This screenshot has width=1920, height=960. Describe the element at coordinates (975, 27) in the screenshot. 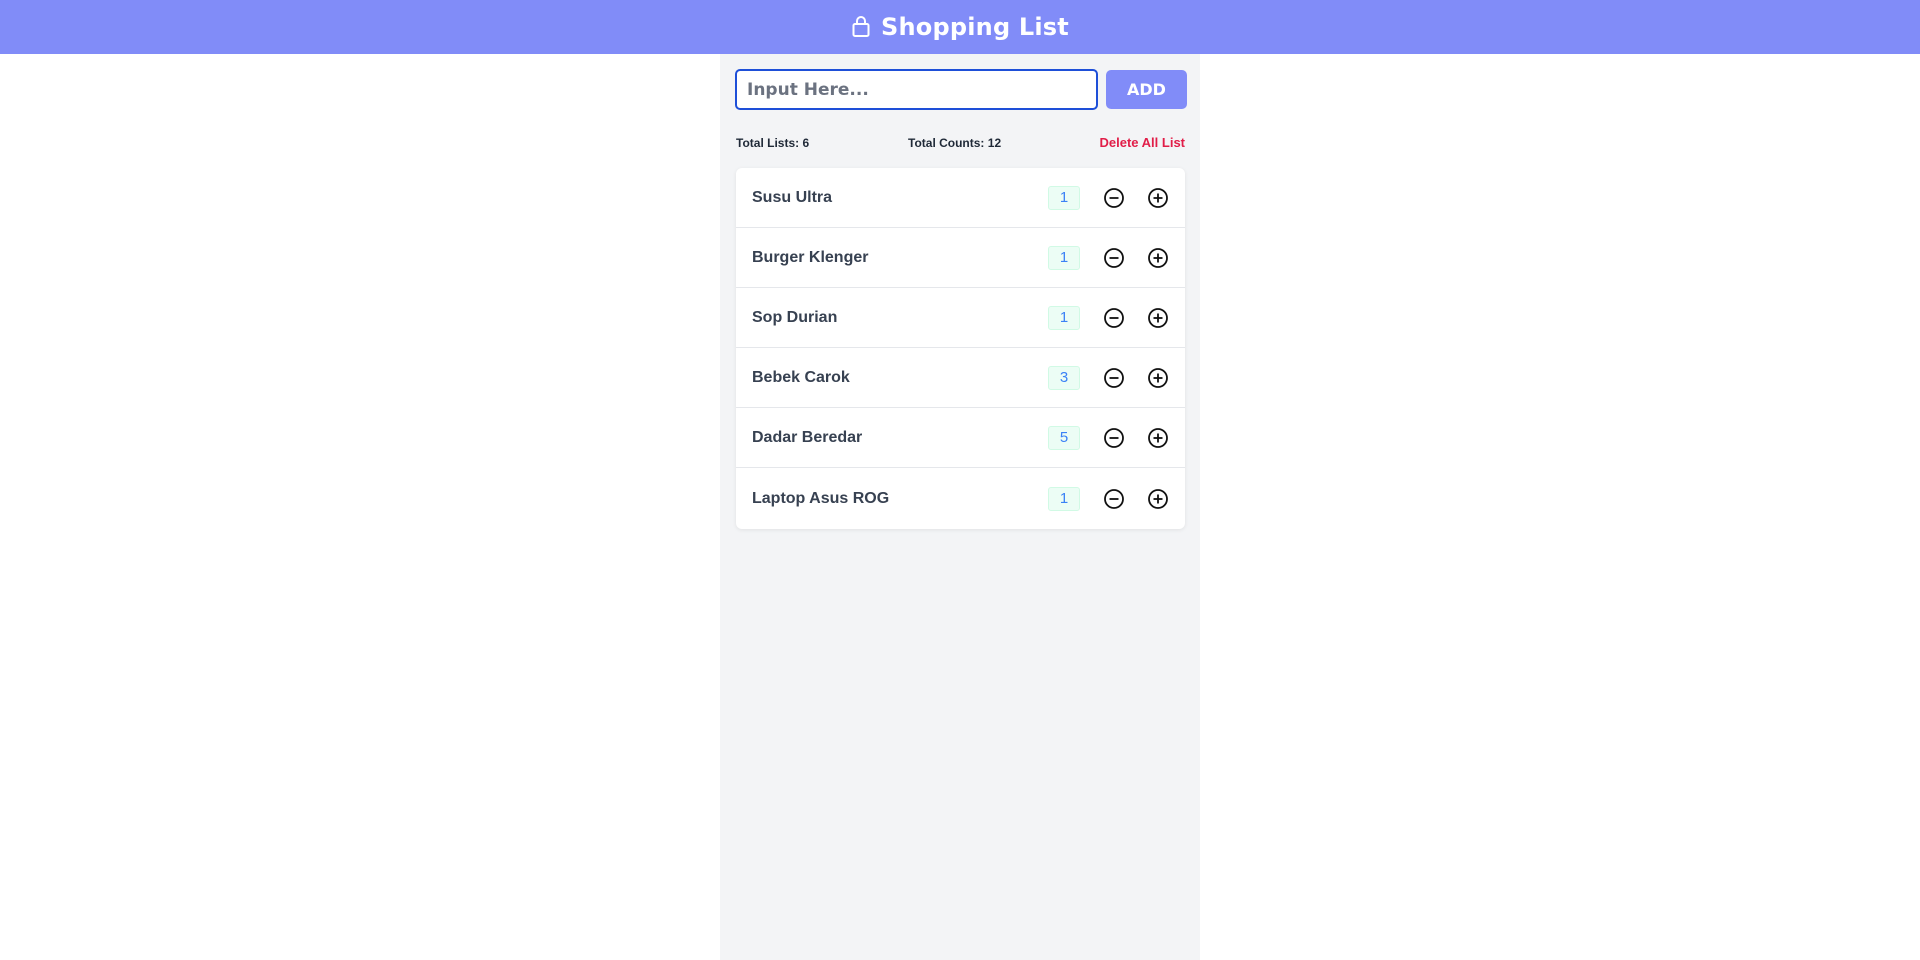

I see `page-title: Shopping List` at that location.